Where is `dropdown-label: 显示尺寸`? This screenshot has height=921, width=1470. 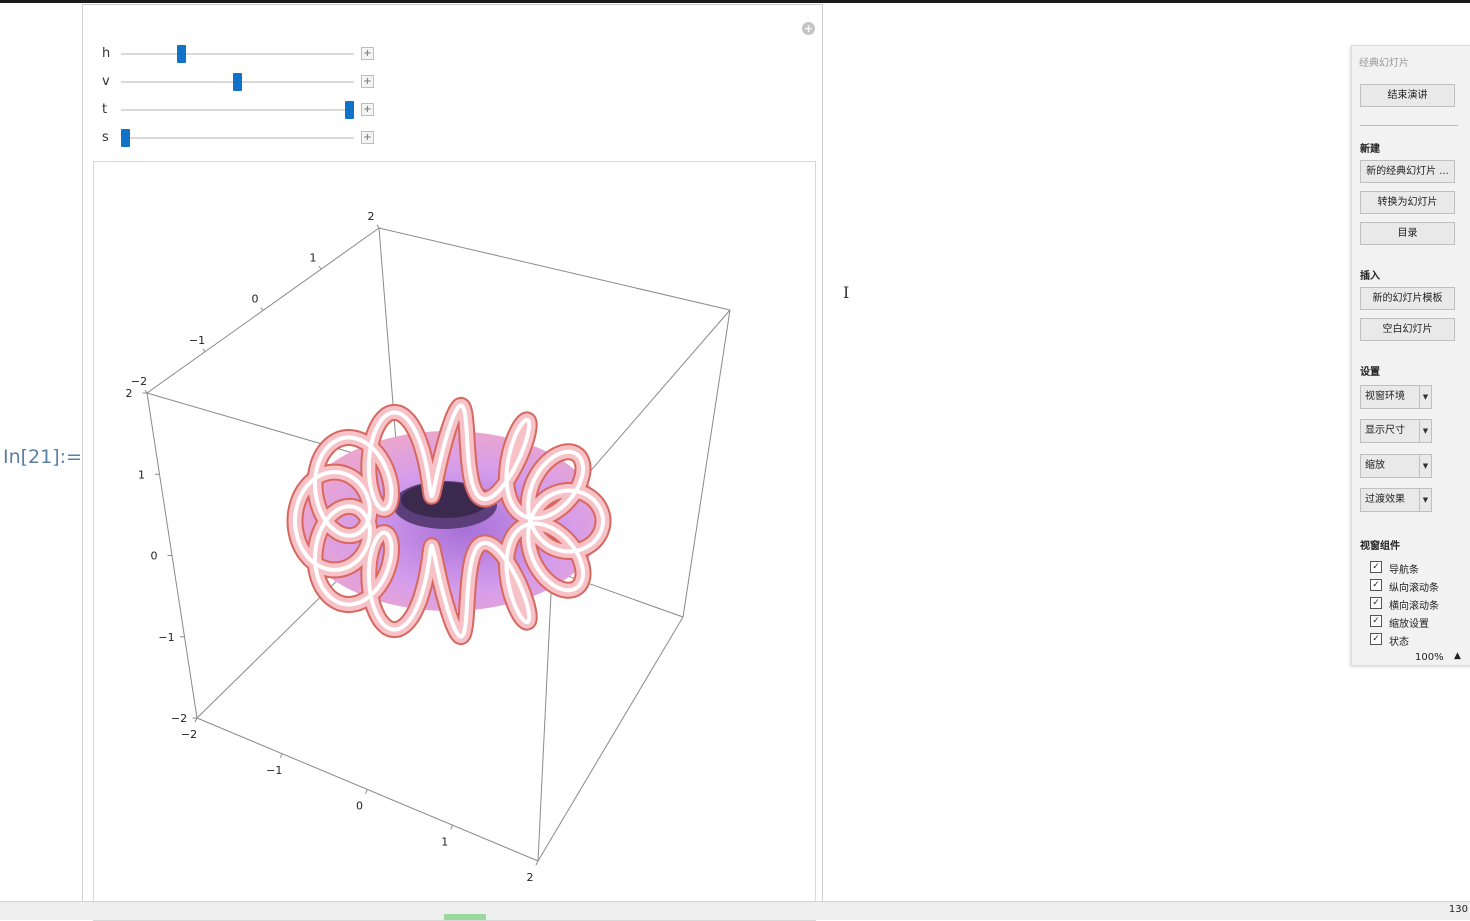
dropdown-label: 显示尺寸 is located at coordinates (1385, 430).